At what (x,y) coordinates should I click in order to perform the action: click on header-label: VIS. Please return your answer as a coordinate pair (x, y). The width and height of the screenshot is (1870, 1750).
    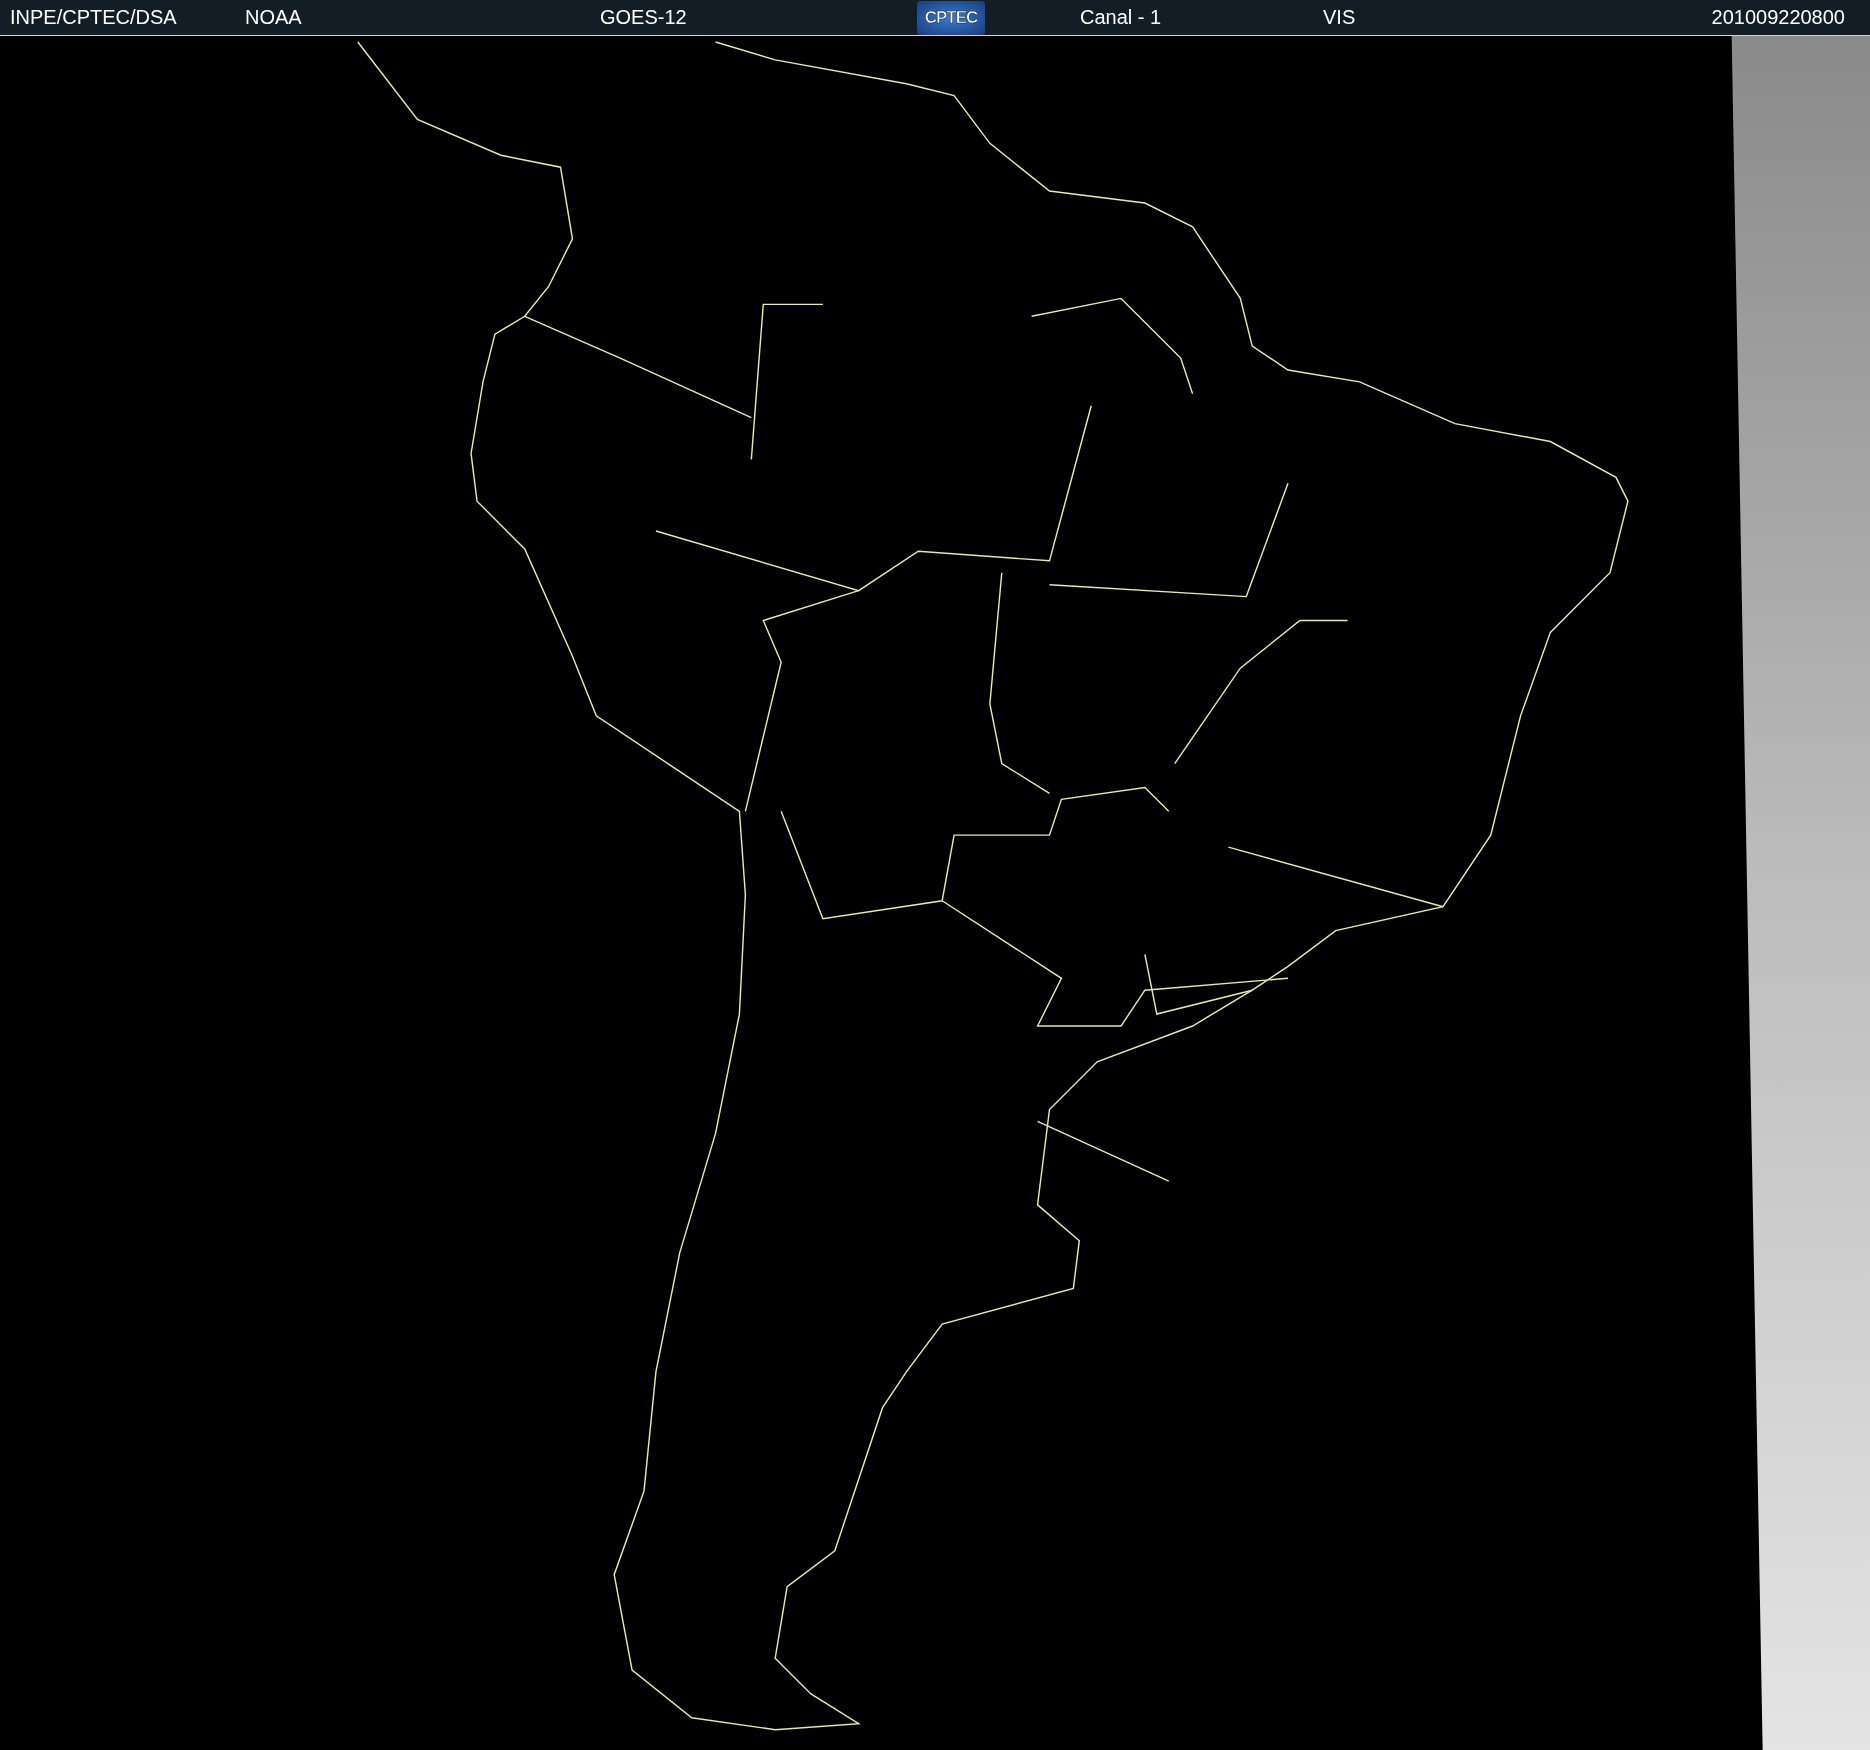
    Looking at the image, I should click on (1340, 17).